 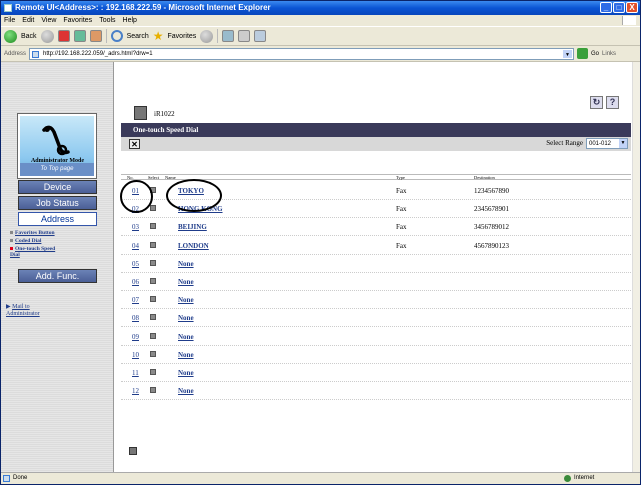 I want to click on nav-device-button: Device, so click(x=57, y=187).